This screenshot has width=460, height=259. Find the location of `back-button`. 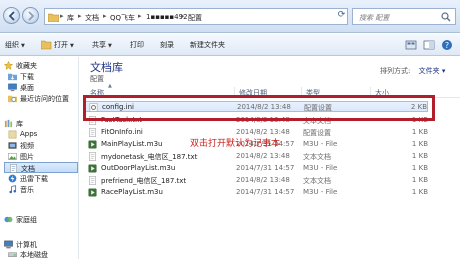

back-button is located at coordinates (11, 15).